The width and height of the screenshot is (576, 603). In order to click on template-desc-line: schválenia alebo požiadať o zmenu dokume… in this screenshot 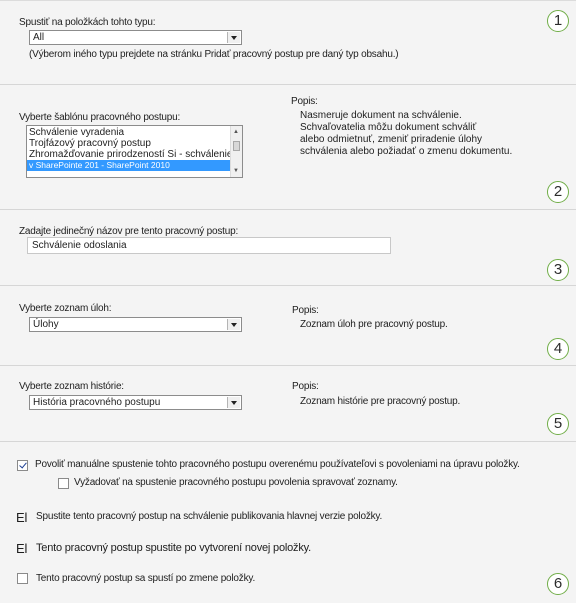, I will do `click(406, 151)`.